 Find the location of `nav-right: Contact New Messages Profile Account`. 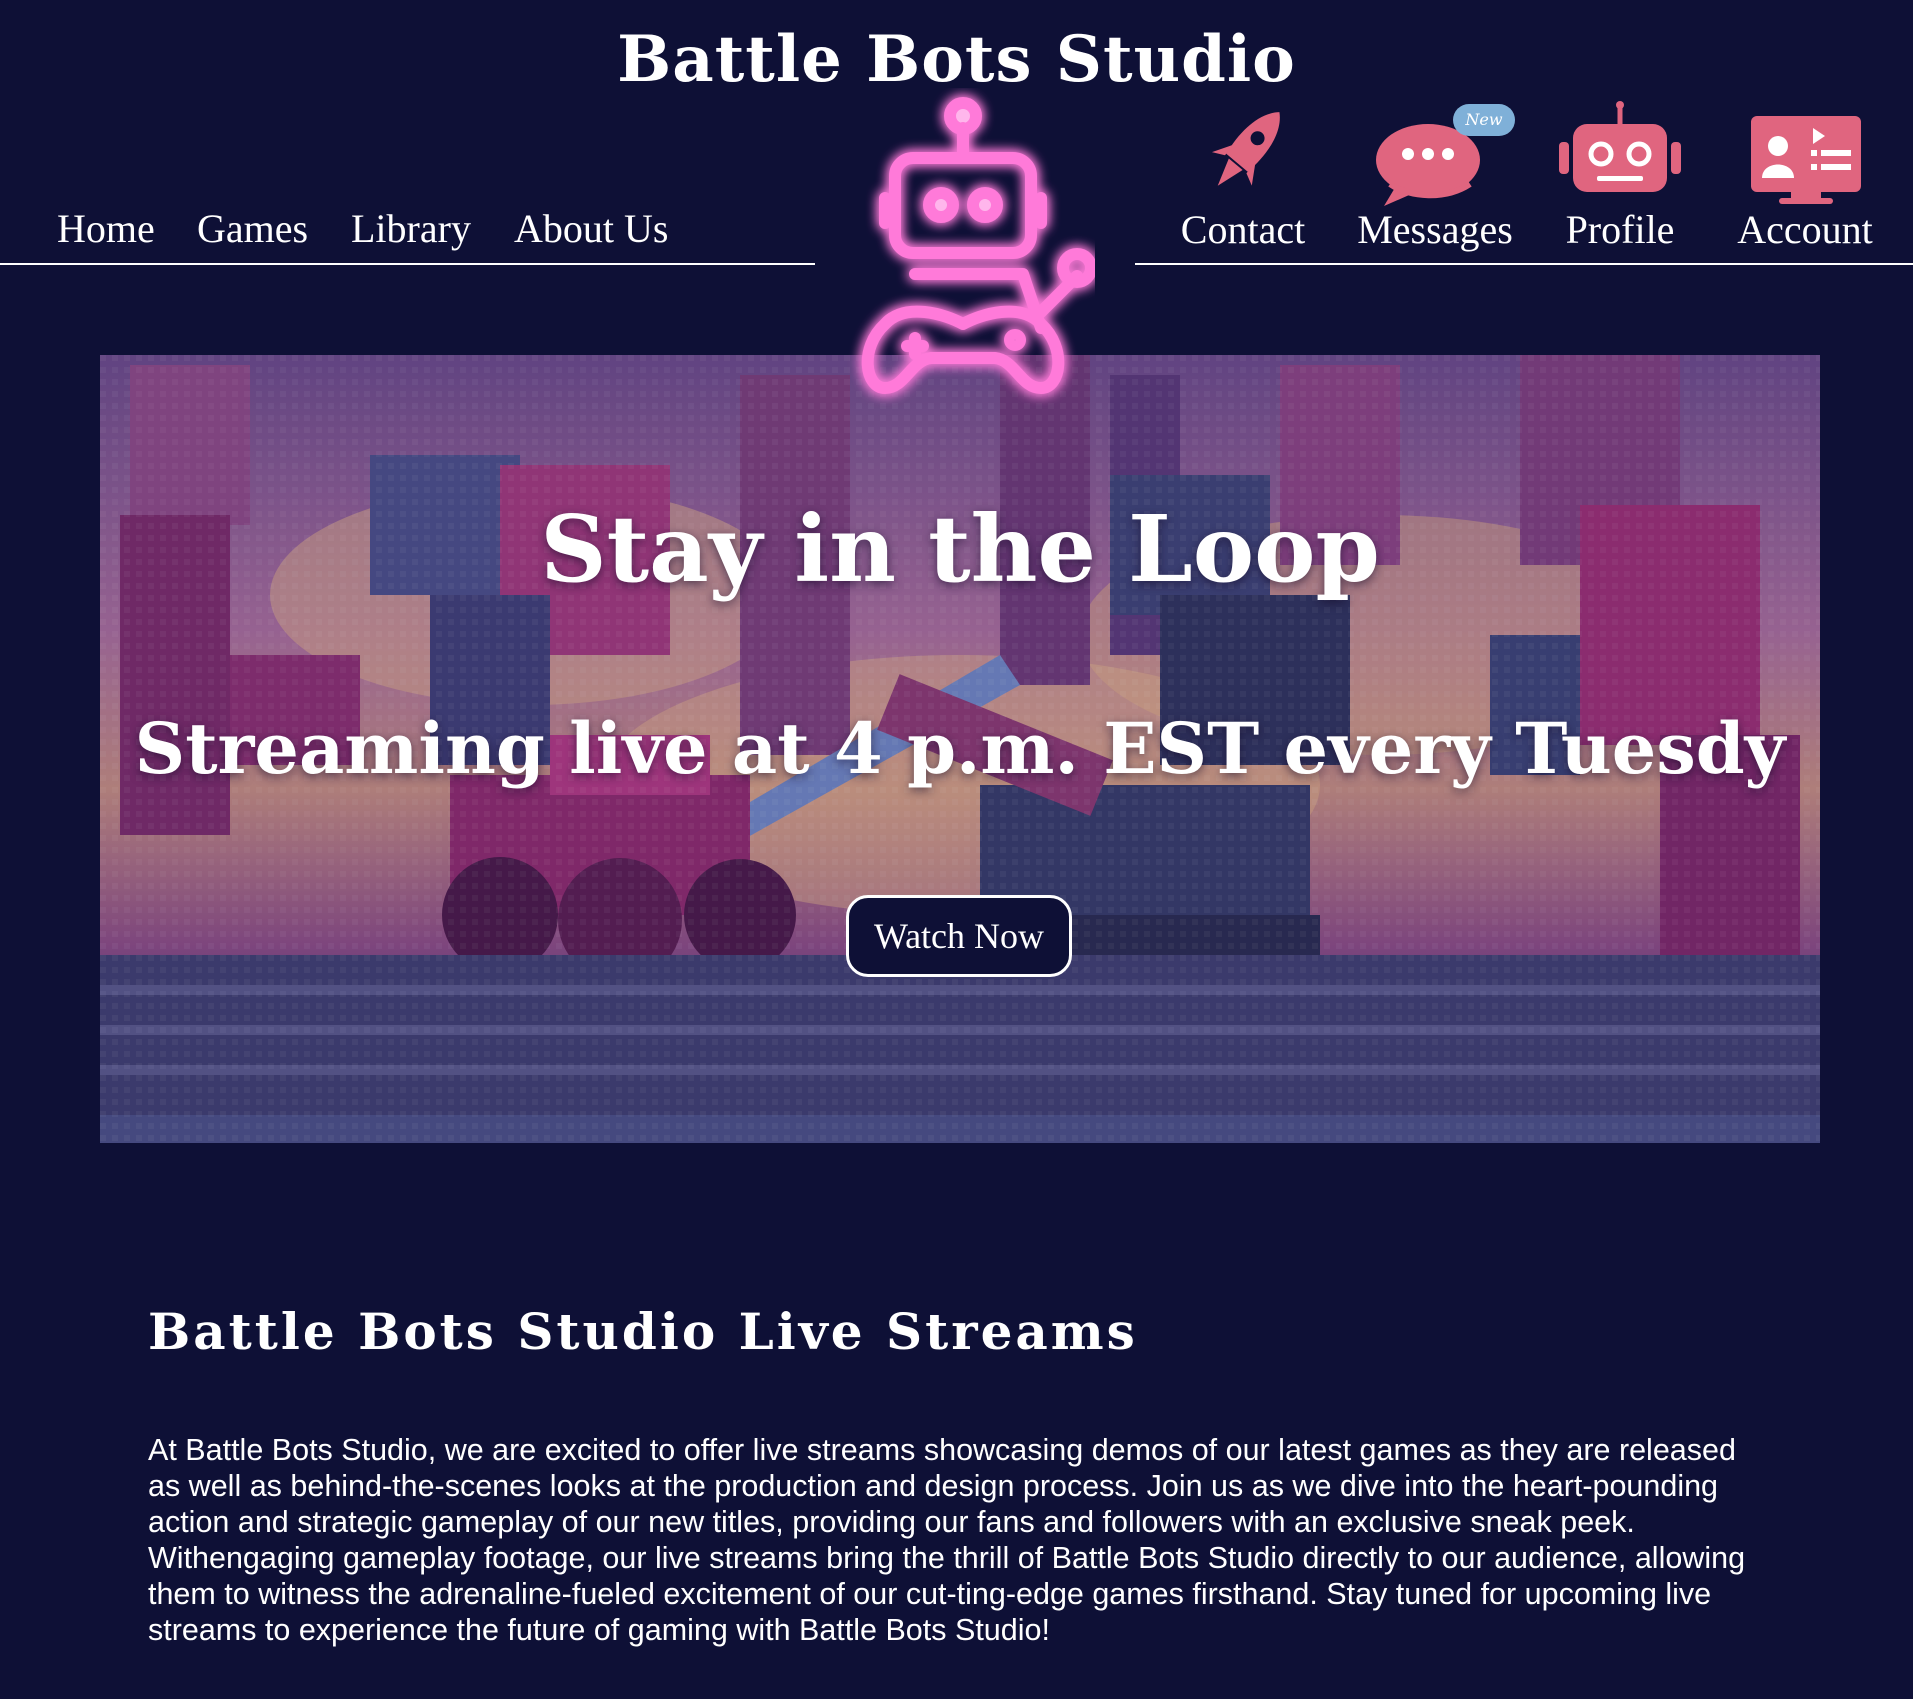

nav-right: Contact New Messages Profile Account is located at coordinates (1524, 181).